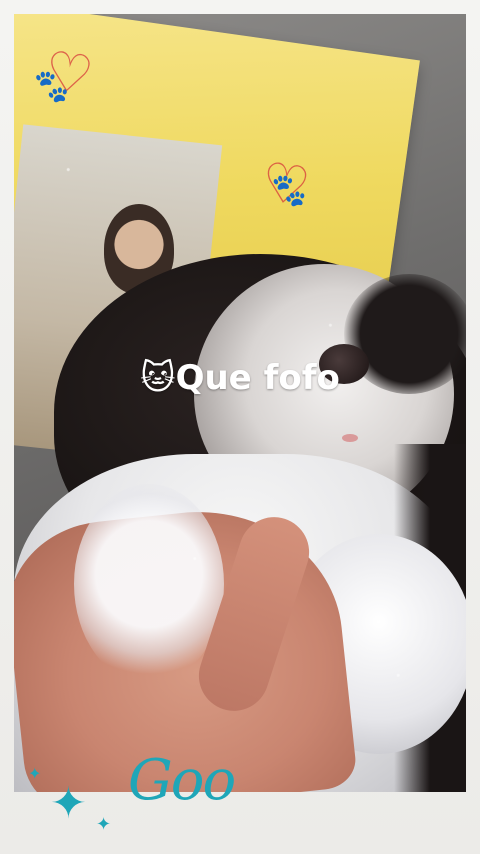 The width and height of the screenshot is (480, 854). What do you see at coordinates (182, 780) in the screenshot?
I see `handwritten-signature: Goo` at bounding box center [182, 780].